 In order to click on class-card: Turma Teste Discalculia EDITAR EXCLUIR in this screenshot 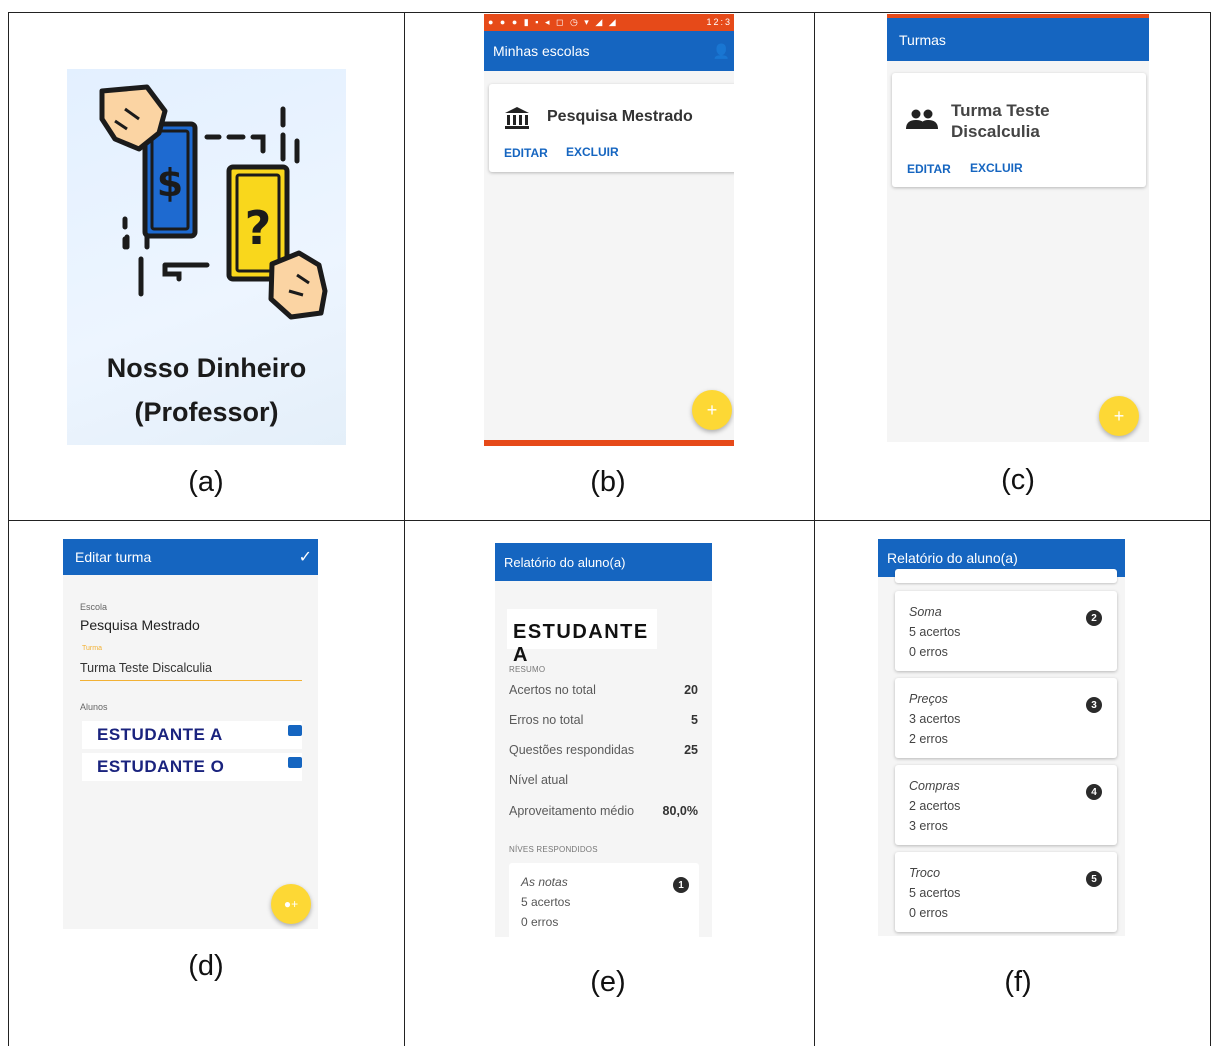, I will do `click(1019, 130)`.